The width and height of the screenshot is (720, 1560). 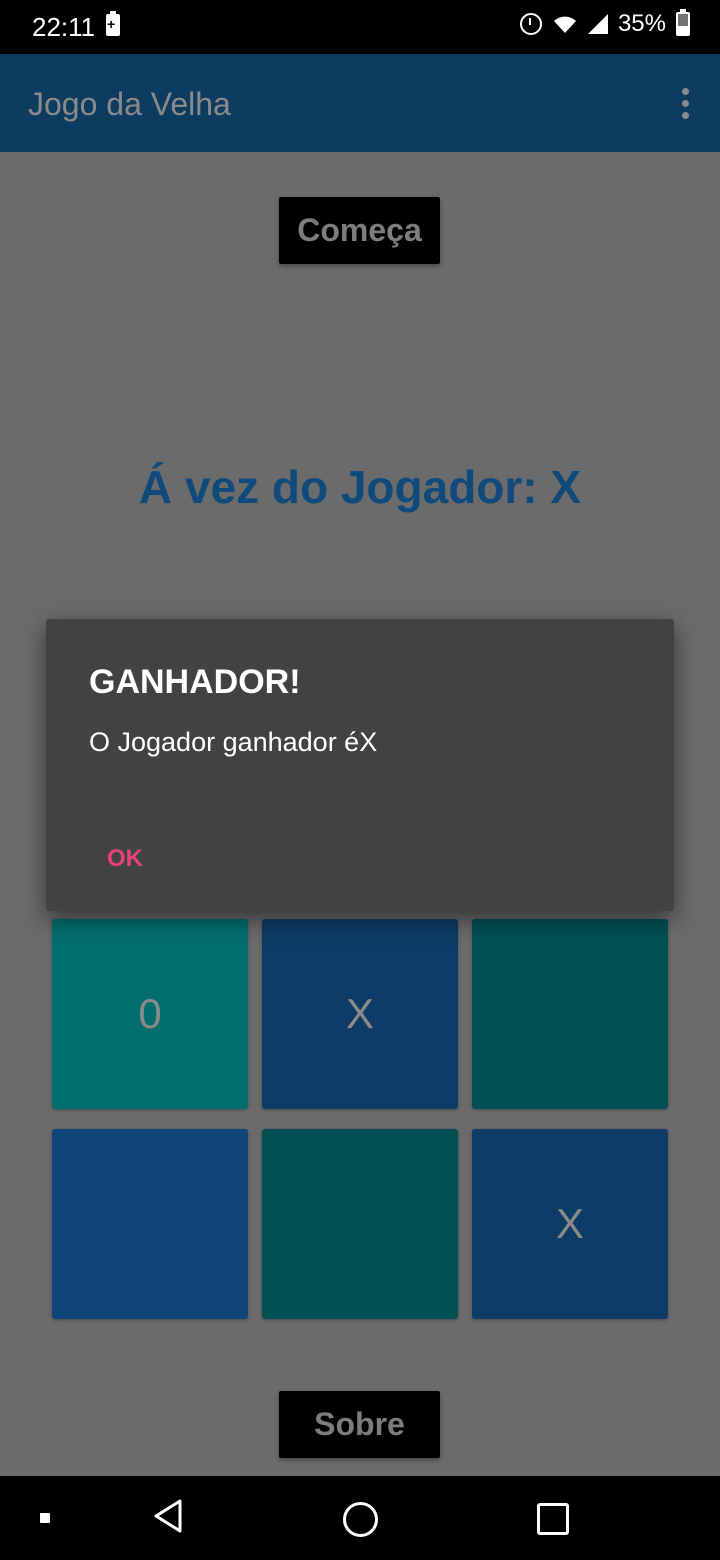 What do you see at coordinates (597, 24) in the screenshot?
I see `signal-icon` at bounding box center [597, 24].